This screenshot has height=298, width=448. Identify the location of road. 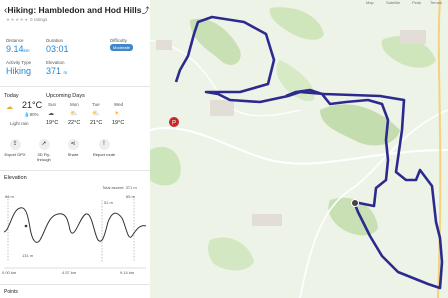
(299, 146).